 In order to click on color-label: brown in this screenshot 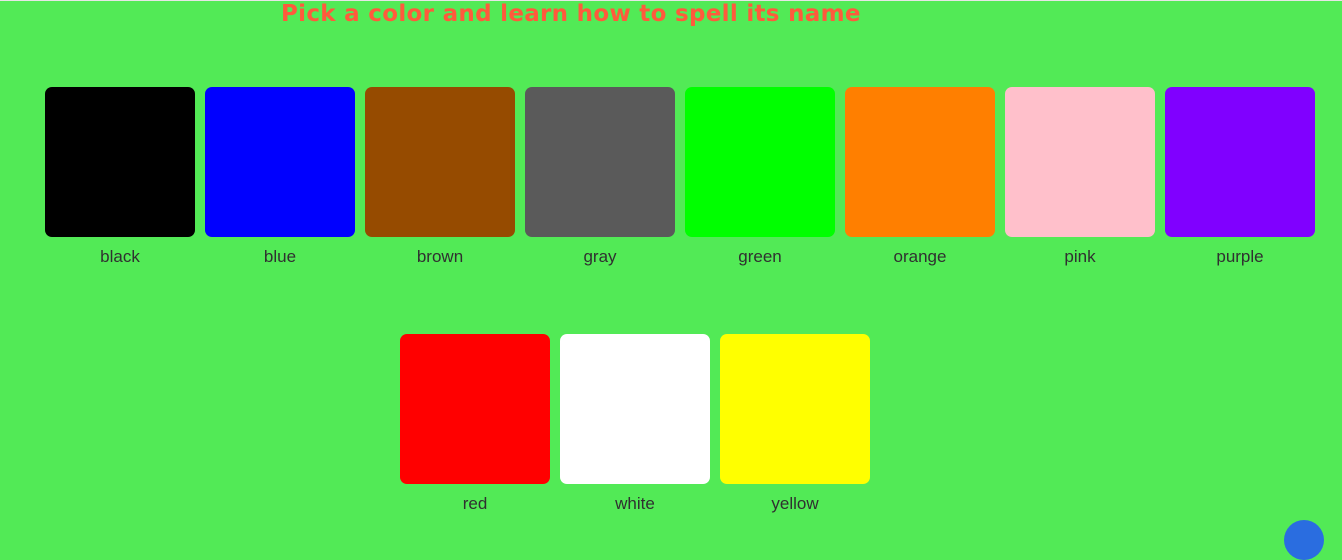, I will do `click(440, 256)`.